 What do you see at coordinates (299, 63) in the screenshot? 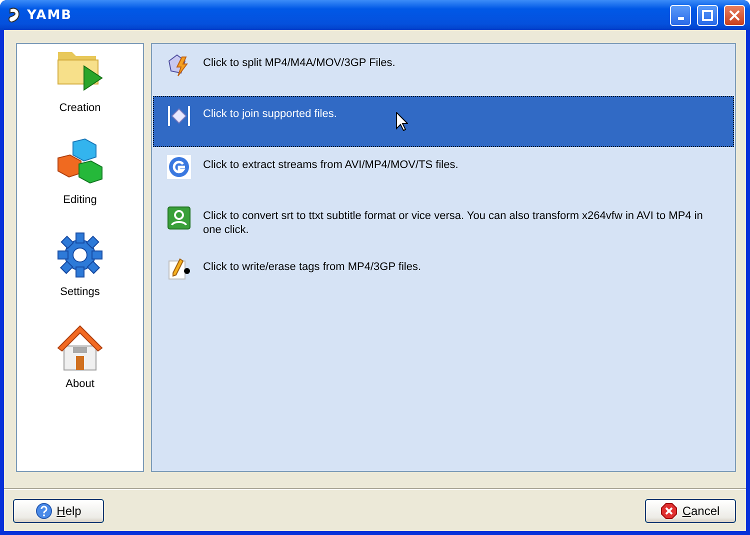
I see `task-text: Click to split MP4/M4A/MOV/3GP Files.` at bounding box center [299, 63].